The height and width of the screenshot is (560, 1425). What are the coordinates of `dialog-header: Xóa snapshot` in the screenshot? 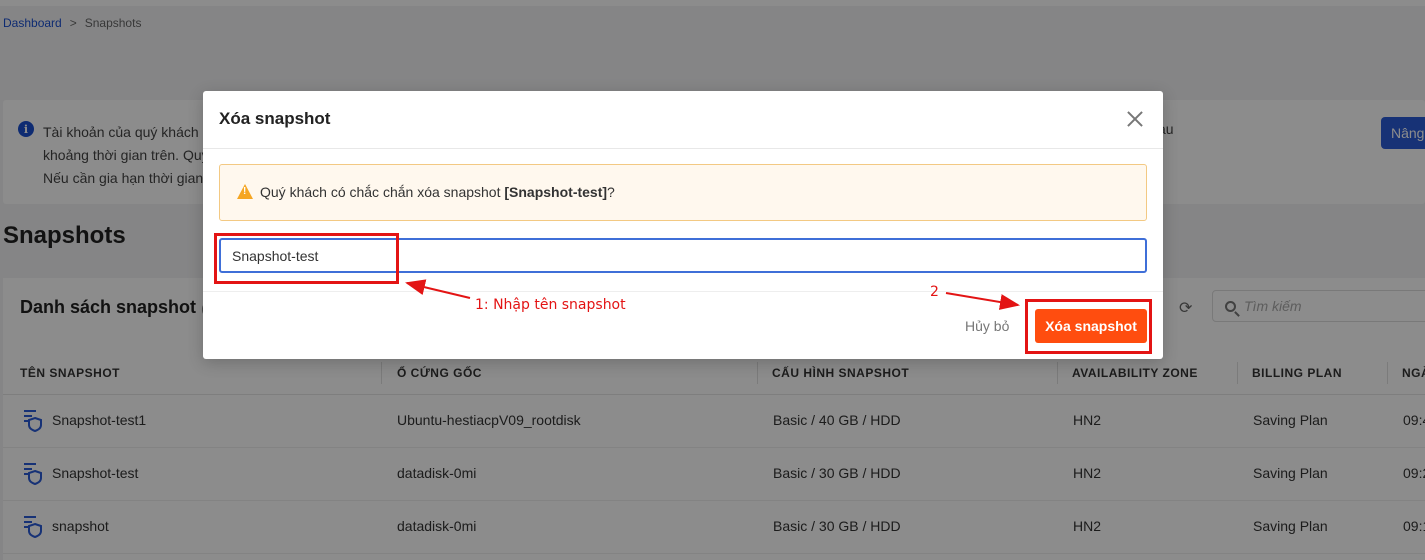 It's located at (683, 120).